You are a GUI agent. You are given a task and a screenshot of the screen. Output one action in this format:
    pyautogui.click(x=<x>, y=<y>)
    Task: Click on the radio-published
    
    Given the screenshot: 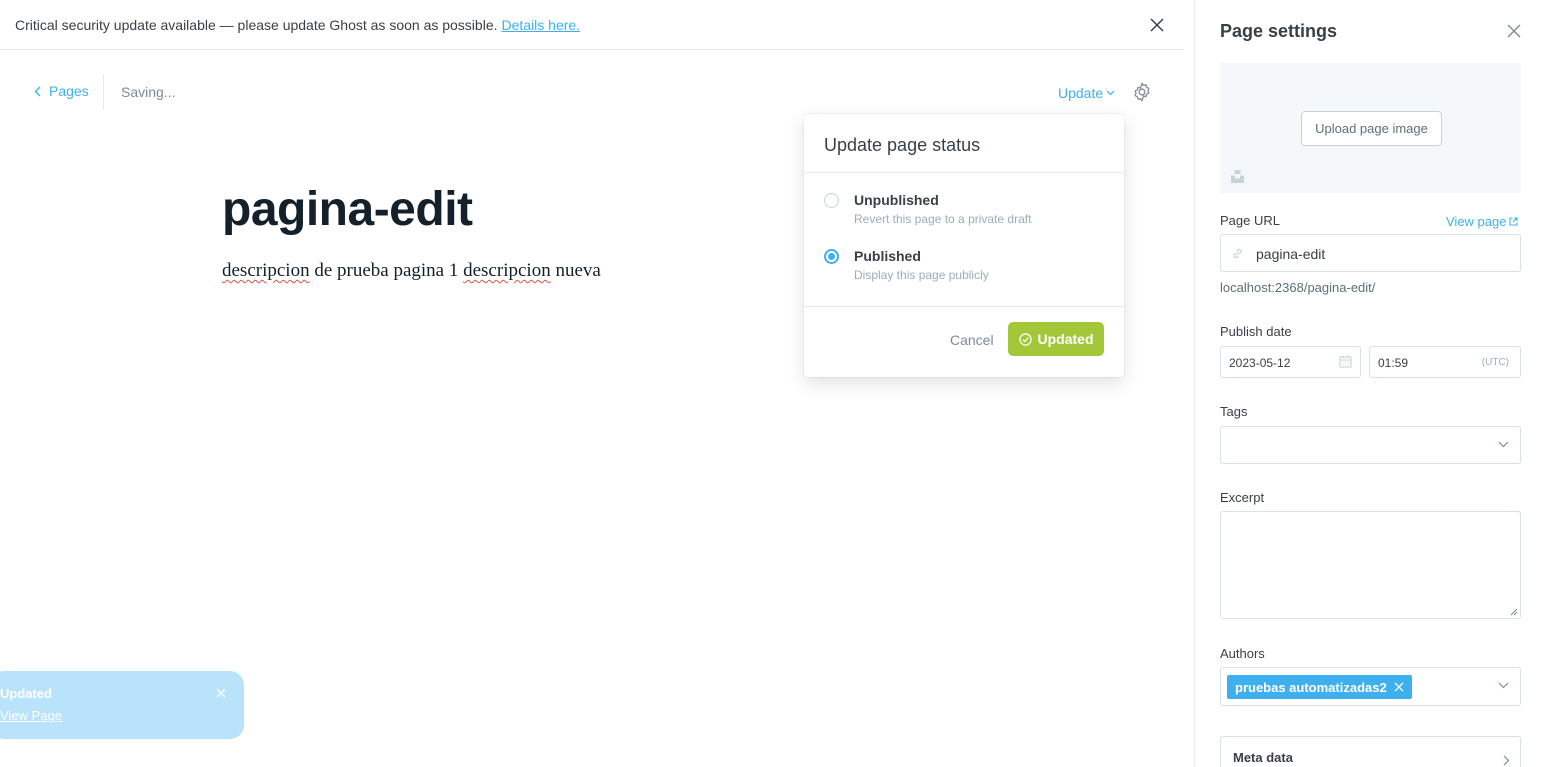 What is the action you would take?
    pyautogui.click(x=831, y=256)
    